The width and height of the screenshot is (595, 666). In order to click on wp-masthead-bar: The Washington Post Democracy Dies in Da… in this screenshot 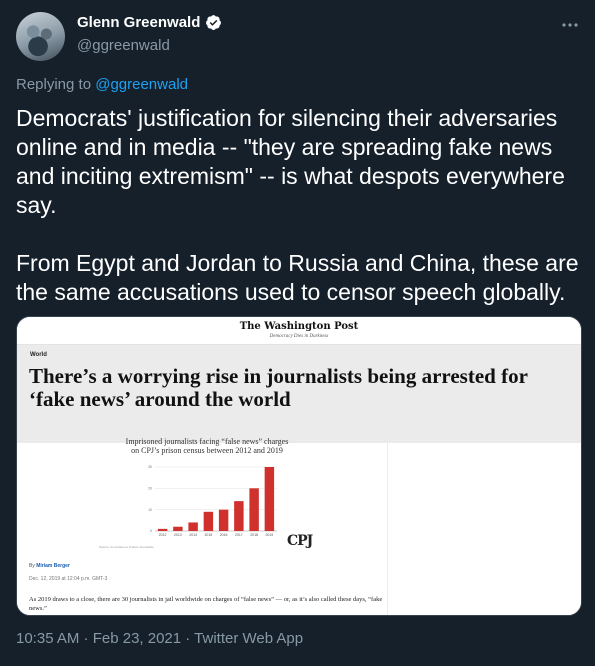, I will do `click(299, 331)`.